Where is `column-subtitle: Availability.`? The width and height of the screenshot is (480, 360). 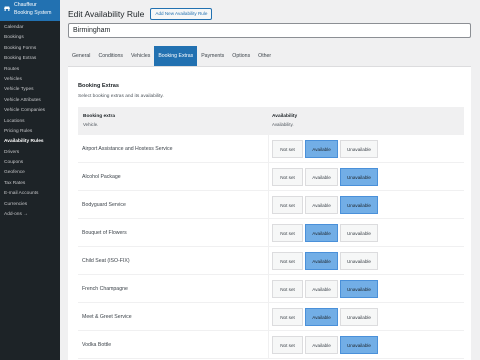 column-subtitle: Availability. is located at coordinates (283, 124).